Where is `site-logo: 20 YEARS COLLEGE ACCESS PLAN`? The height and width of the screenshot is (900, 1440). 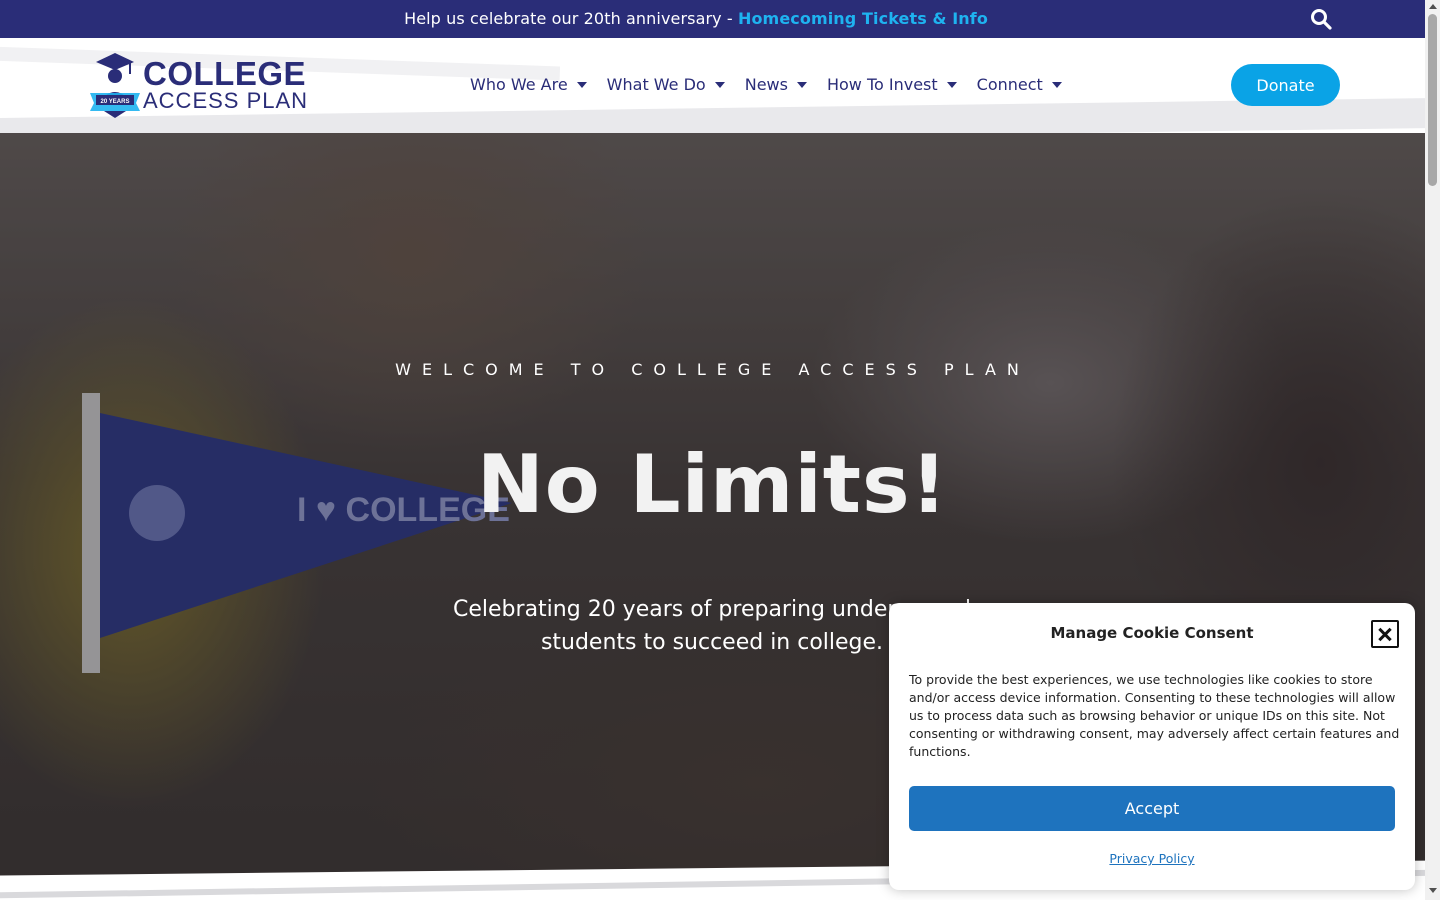 site-logo: 20 YEARS COLLEGE ACCESS PLAN is located at coordinates (201, 85).